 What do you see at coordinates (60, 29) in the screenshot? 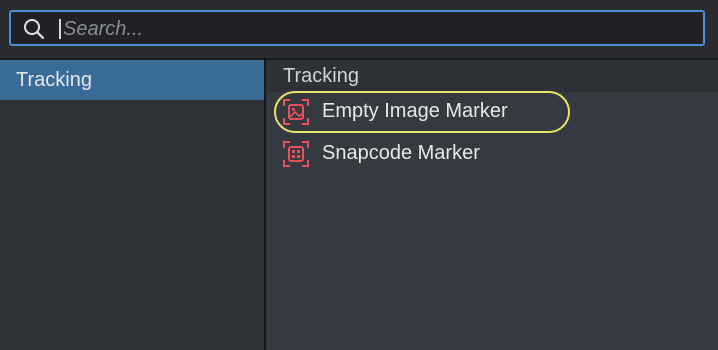
I see `text-caret` at bounding box center [60, 29].